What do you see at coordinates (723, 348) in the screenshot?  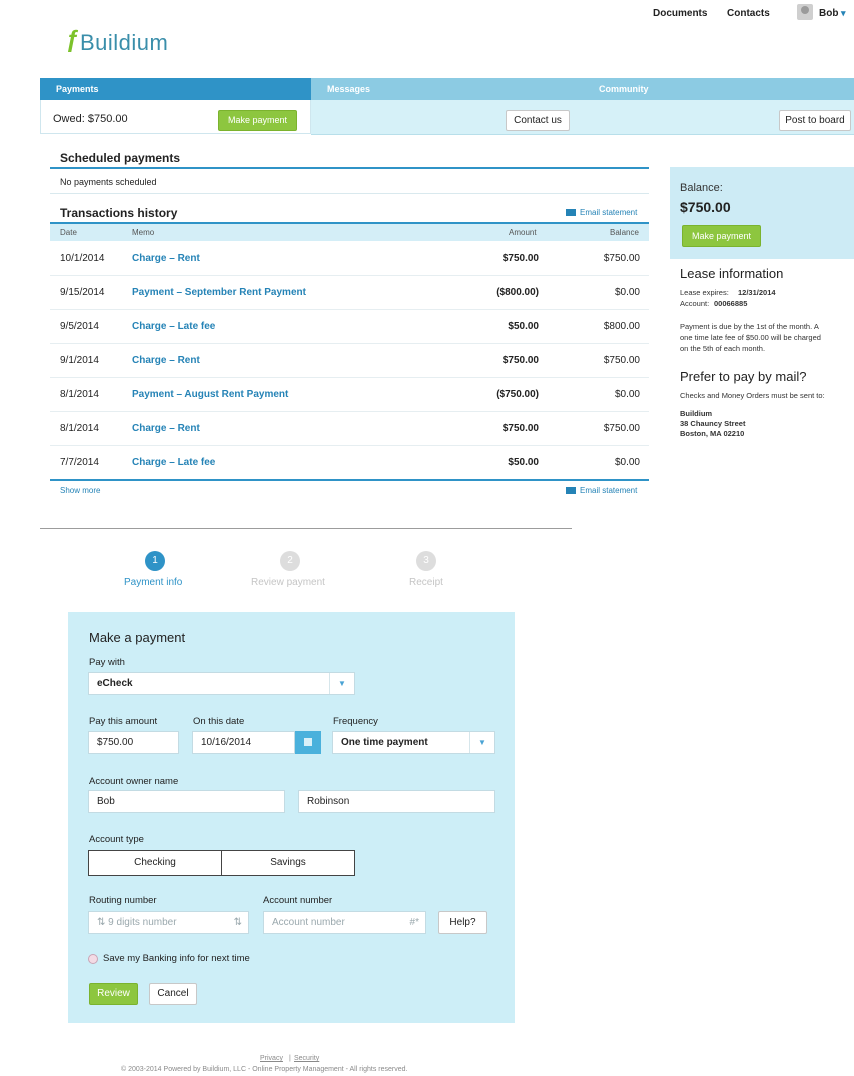 I see `due-note-line: on the 5th of each month.` at bounding box center [723, 348].